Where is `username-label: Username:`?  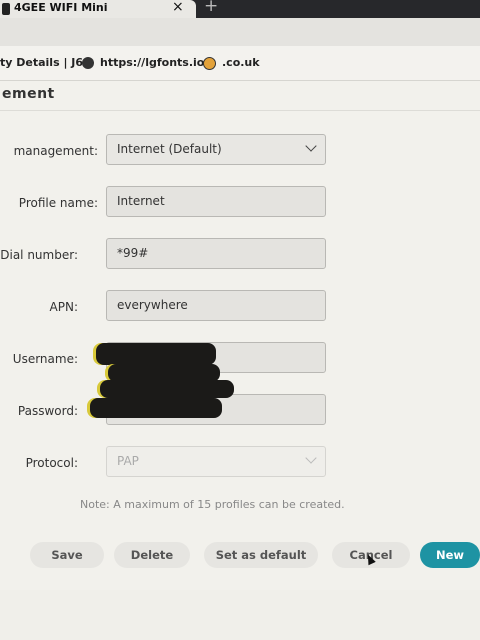 username-label: Username: is located at coordinates (45, 359).